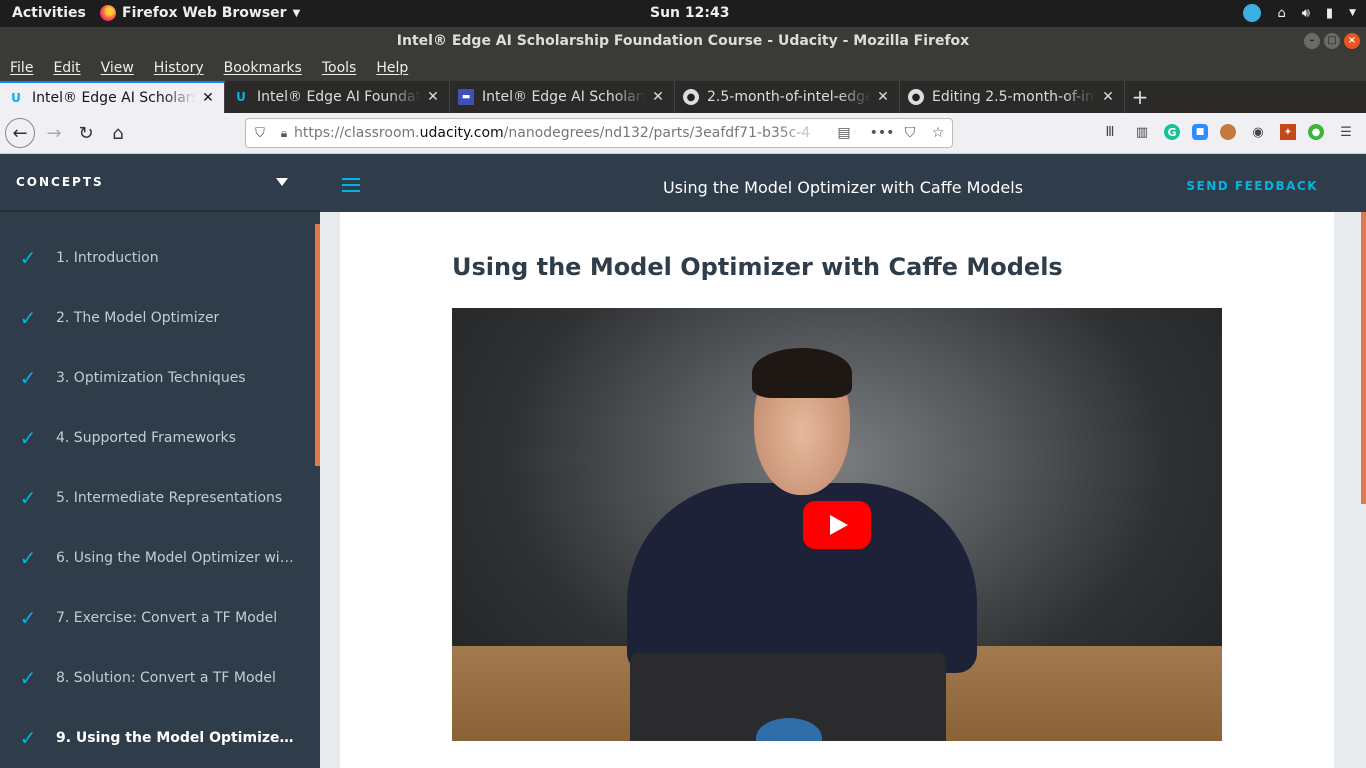 The height and width of the screenshot is (768, 1366). I want to click on app-indicator-icon, so click(1252, 13).